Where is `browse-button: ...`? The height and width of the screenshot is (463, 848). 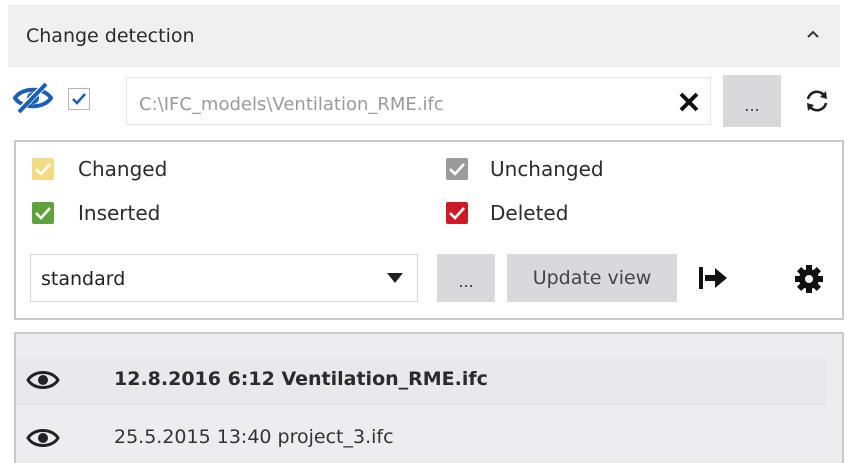
browse-button: ... is located at coordinates (752, 101).